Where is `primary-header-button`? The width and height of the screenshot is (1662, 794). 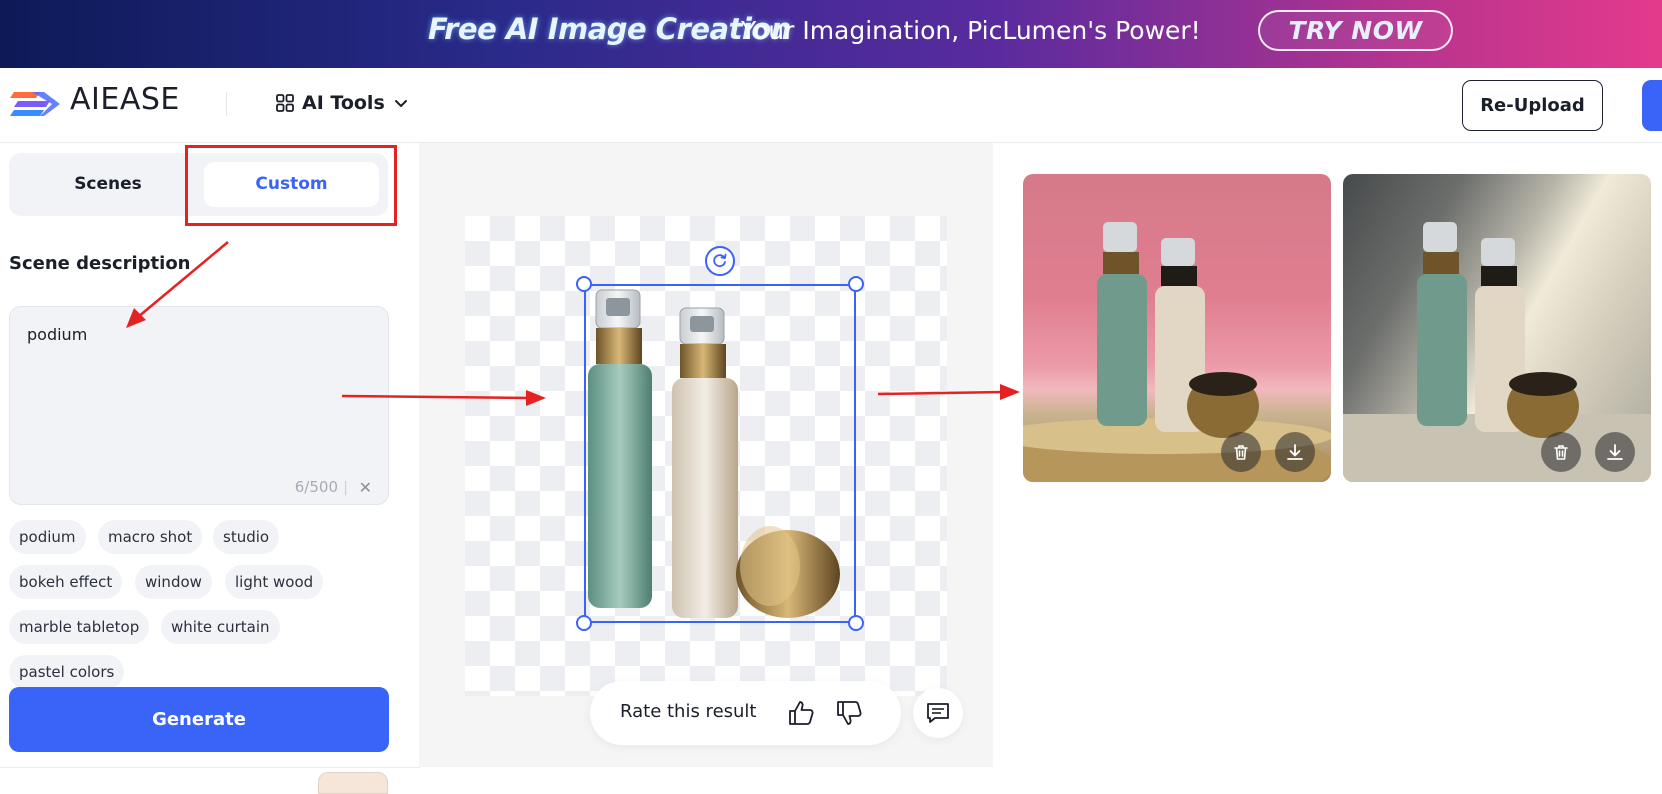 primary-header-button is located at coordinates (1652, 105).